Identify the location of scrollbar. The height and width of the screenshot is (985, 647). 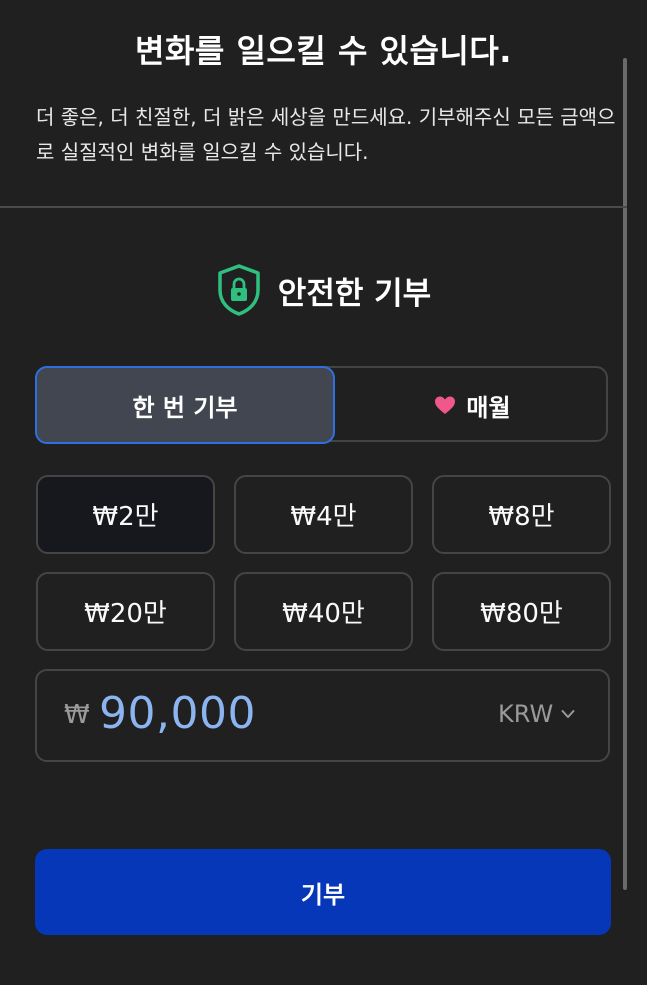
(625, 474).